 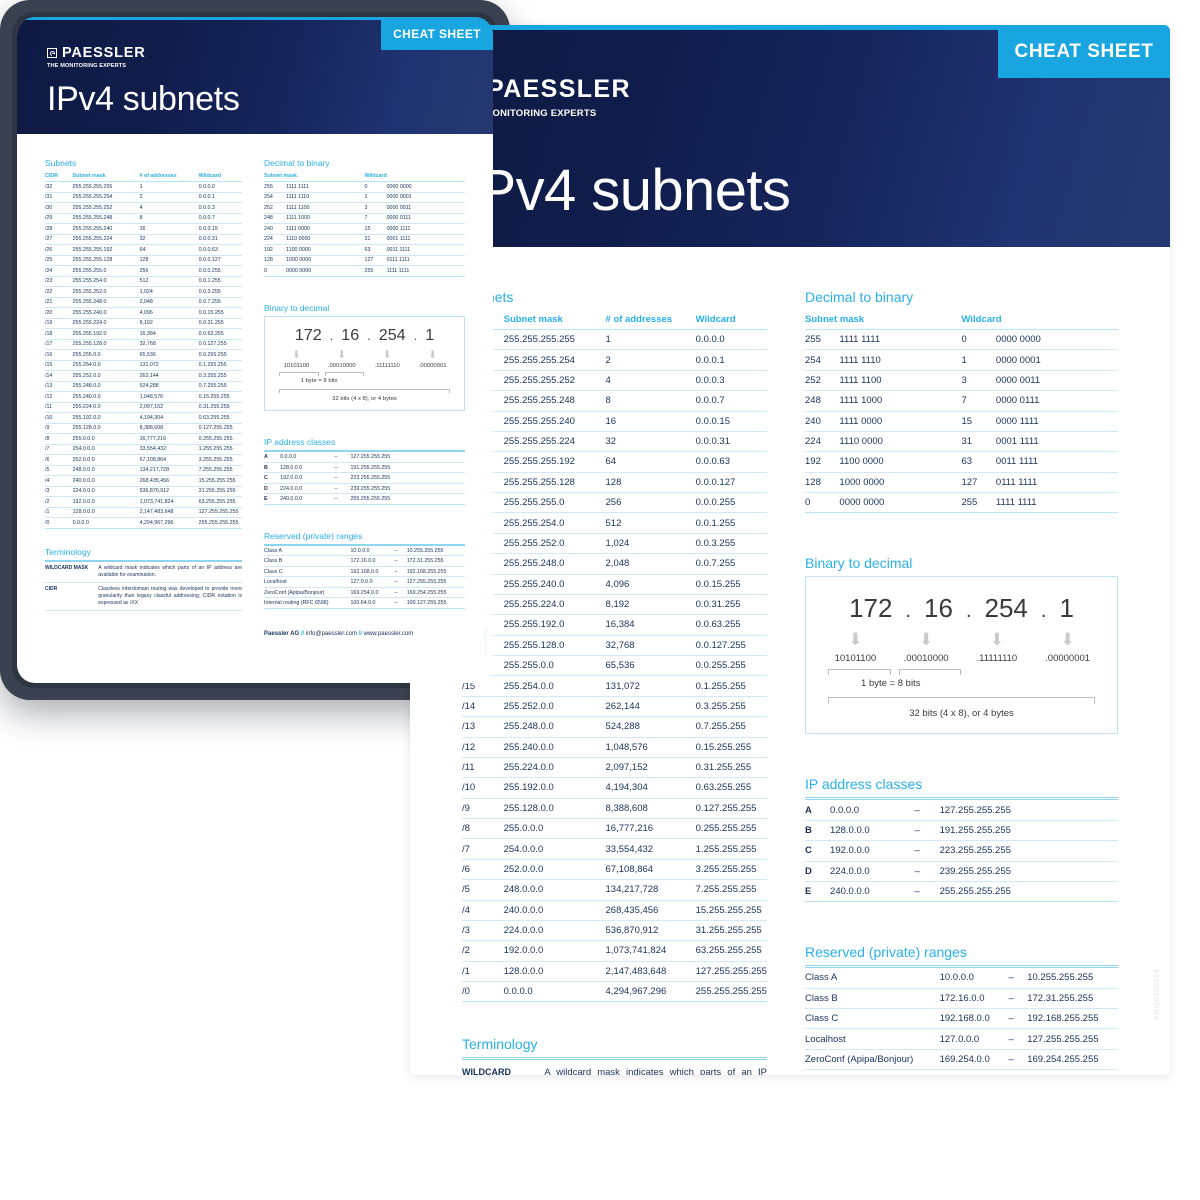 What do you see at coordinates (169, 449) in the screenshot?
I see `table-cell: 33,554,432` at bounding box center [169, 449].